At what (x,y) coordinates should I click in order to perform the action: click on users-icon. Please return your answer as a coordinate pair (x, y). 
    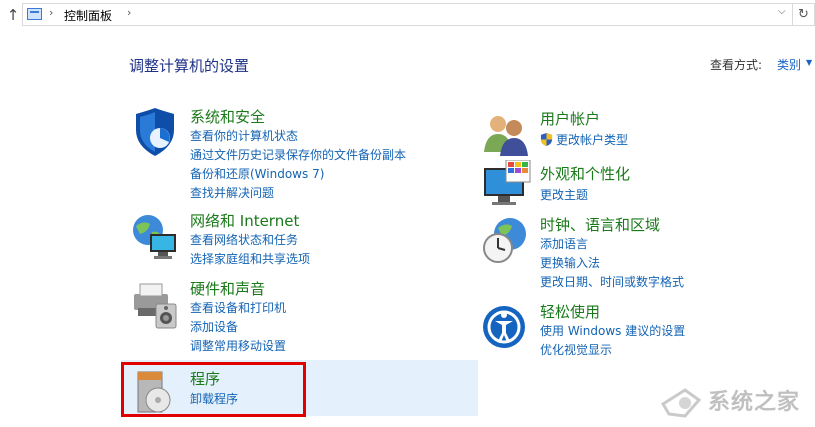
    Looking at the image, I should click on (507, 135).